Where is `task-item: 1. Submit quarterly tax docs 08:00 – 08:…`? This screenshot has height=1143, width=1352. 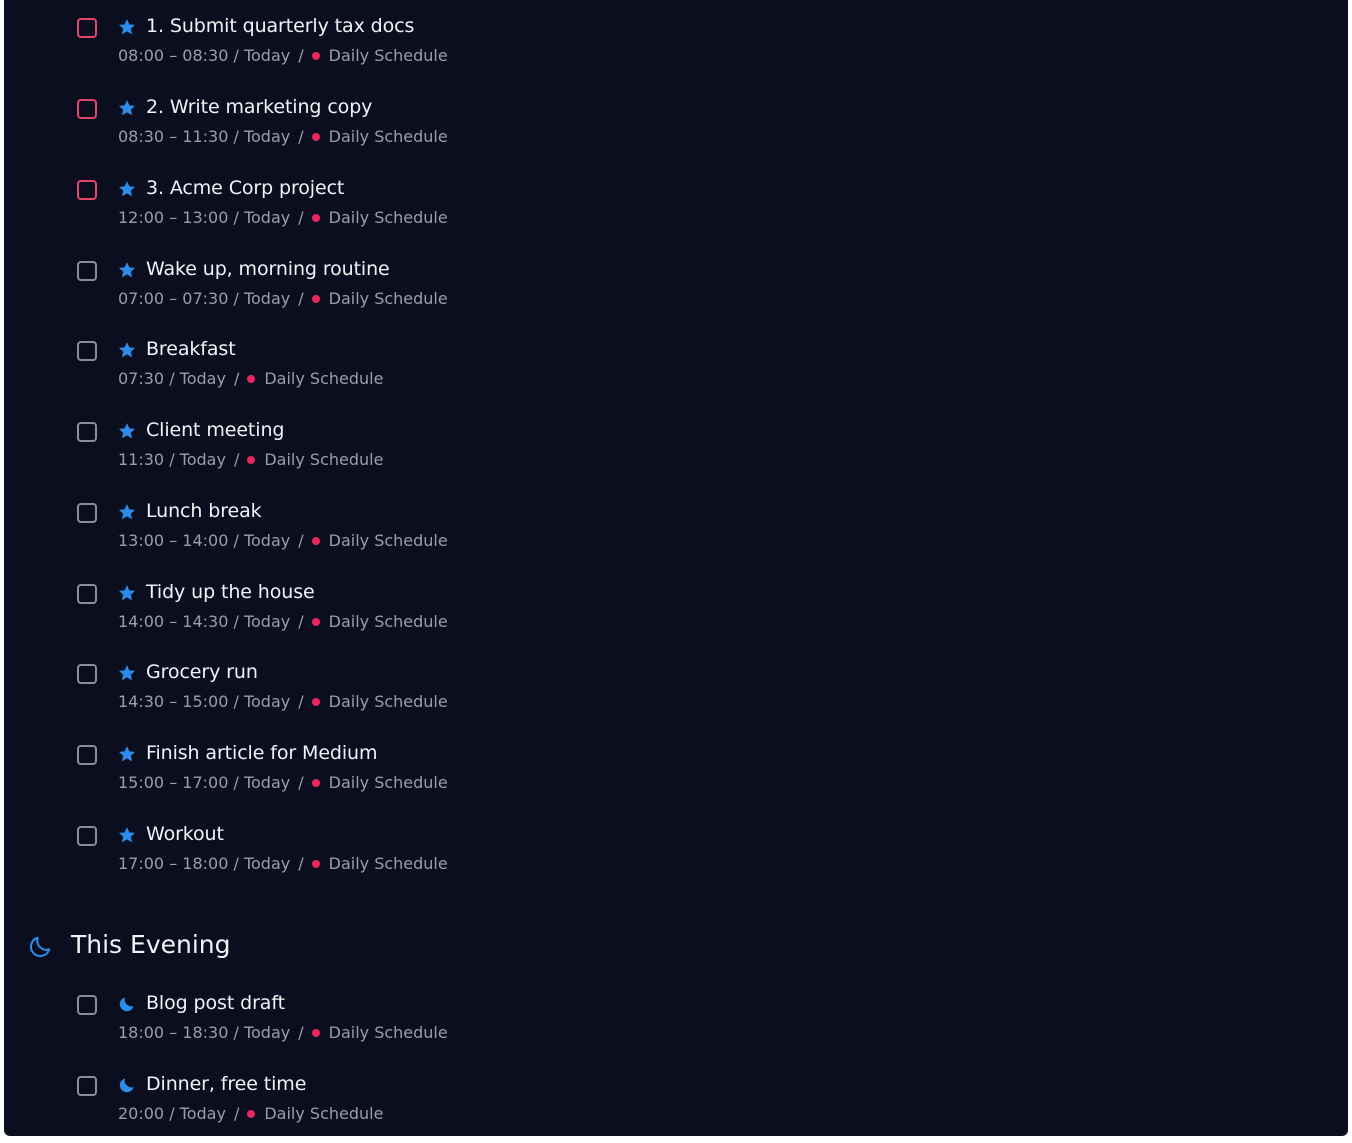 task-item: 1. Submit quarterly tax docs 08:00 – 08:… is located at coordinates (654, 51).